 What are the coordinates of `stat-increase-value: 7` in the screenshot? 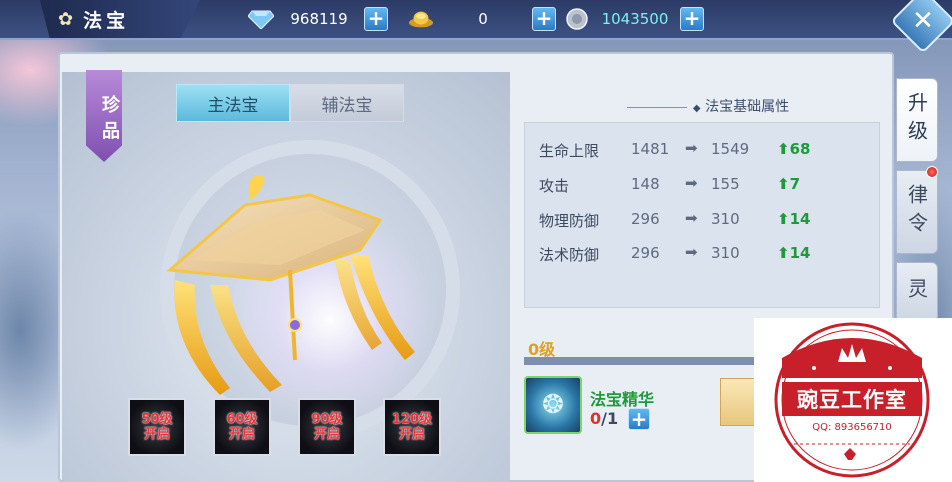 It's located at (795, 184).